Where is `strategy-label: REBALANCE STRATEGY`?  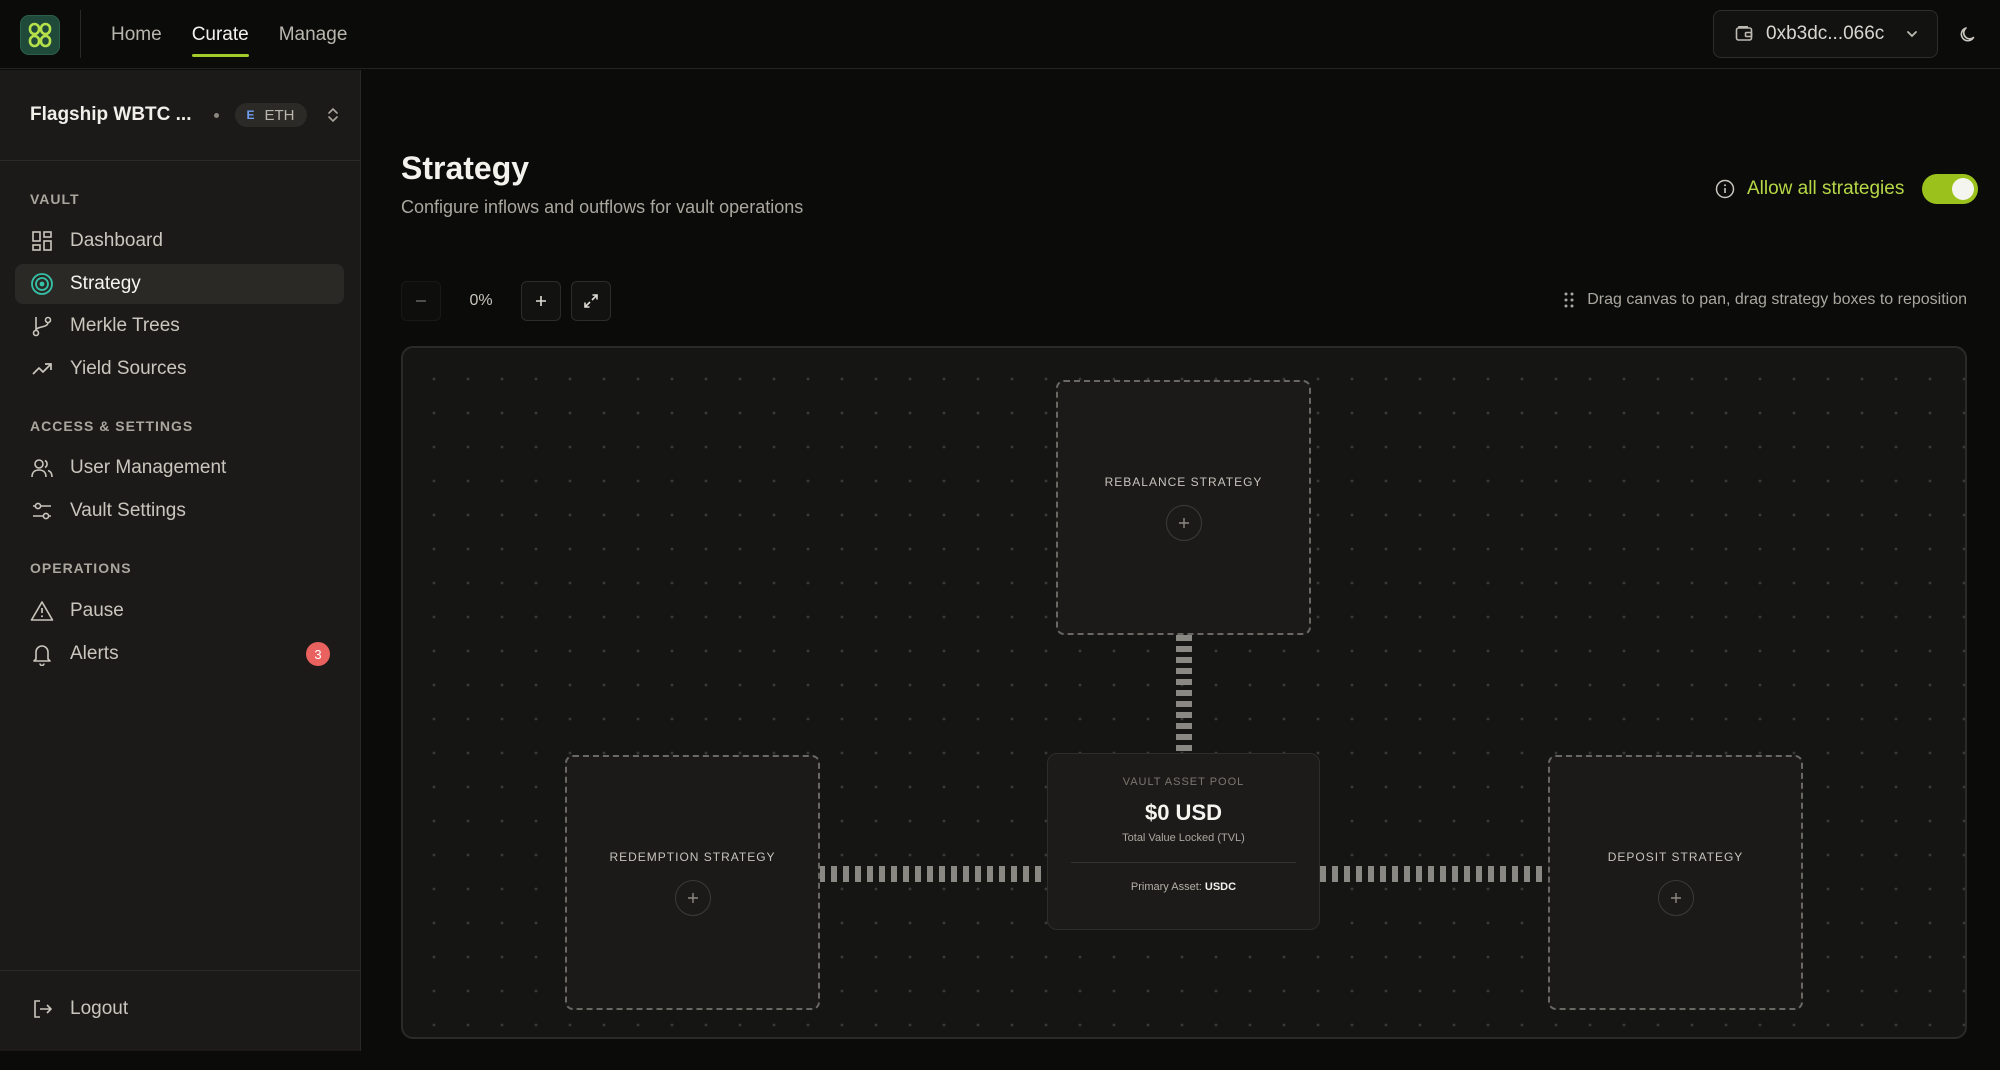 strategy-label: REBALANCE STRATEGY is located at coordinates (1183, 481).